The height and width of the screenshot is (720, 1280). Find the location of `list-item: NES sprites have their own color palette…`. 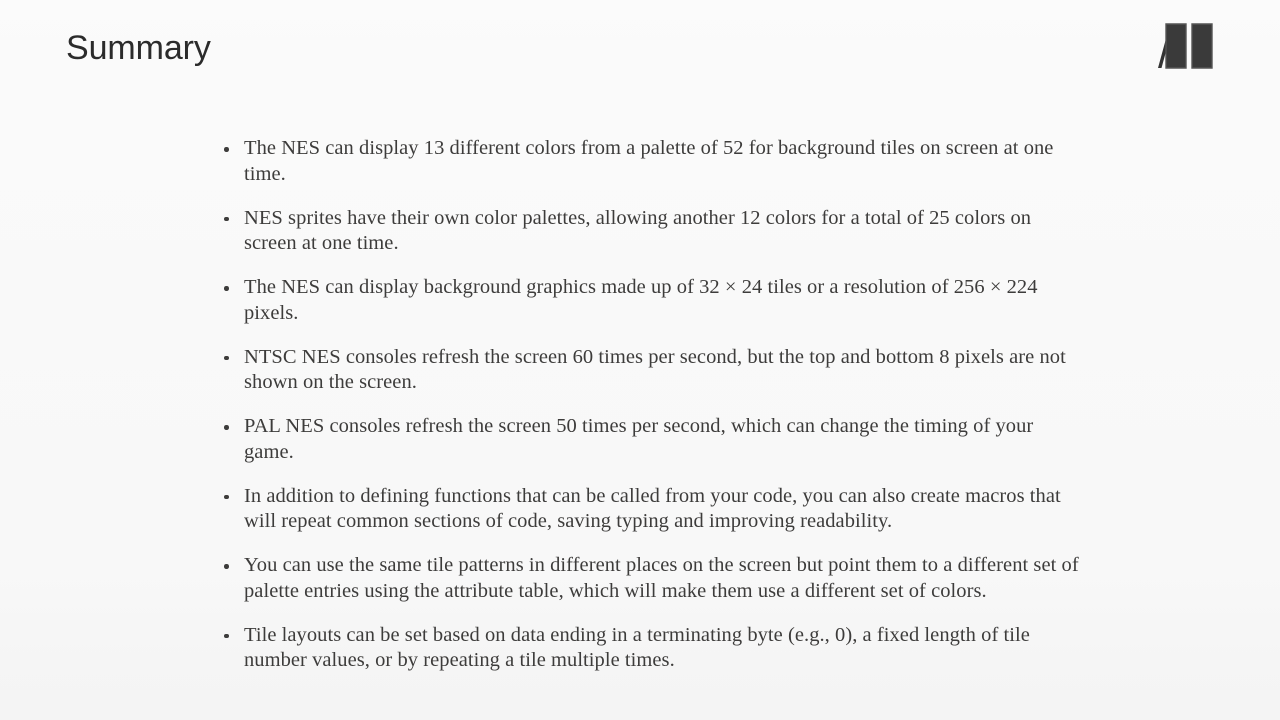

list-item: NES sprites have their own color palette… is located at coordinates (653, 231).